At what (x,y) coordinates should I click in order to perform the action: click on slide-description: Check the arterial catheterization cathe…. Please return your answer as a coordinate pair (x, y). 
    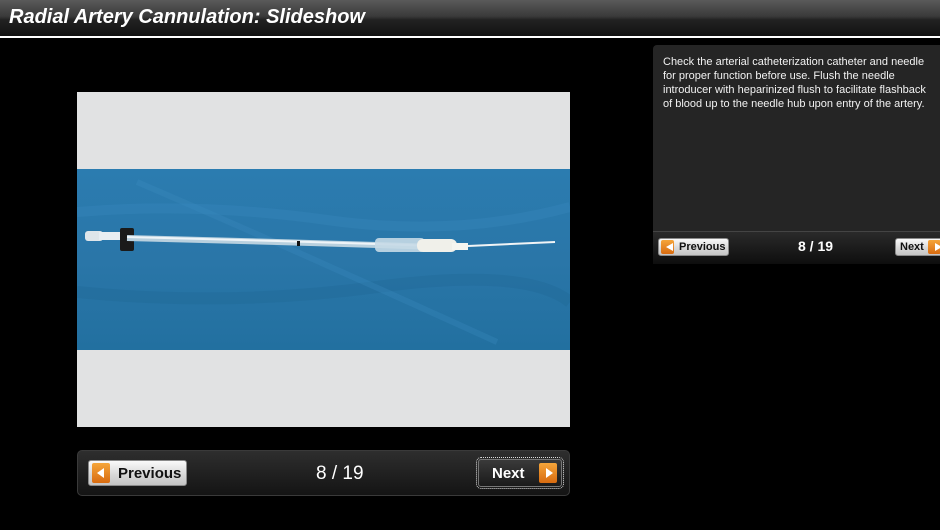
    Looking at the image, I should click on (794, 83).